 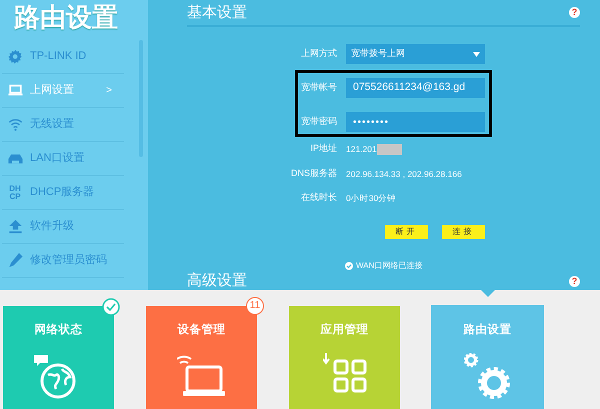 I want to click on sidebar-item: LAN口设置, so click(x=63, y=159).